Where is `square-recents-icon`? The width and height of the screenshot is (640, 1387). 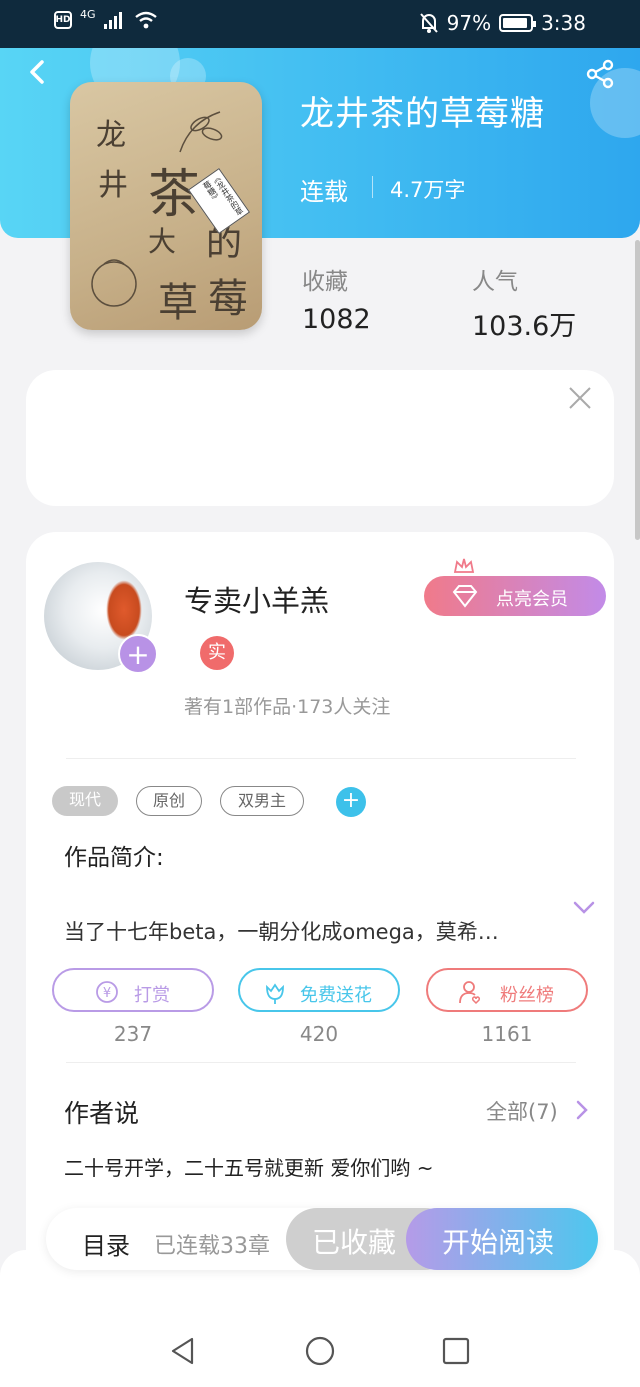
square-recents-icon is located at coordinates (456, 1351).